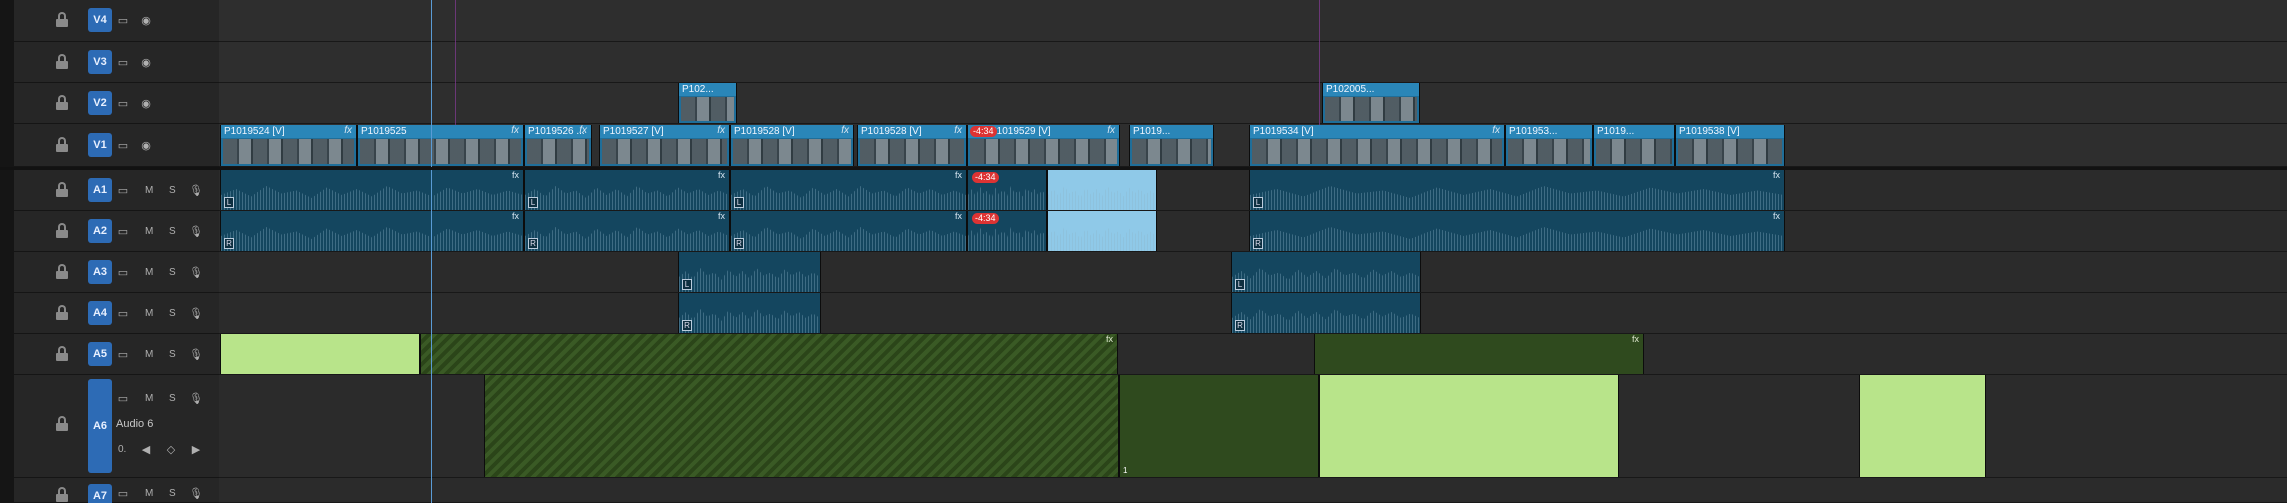 The width and height of the screenshot is (2287, 503). What do you see at coordinates (100, 20) in the screenshot?
I see `track-target-v4: V4` at bounding box center [100, 20].